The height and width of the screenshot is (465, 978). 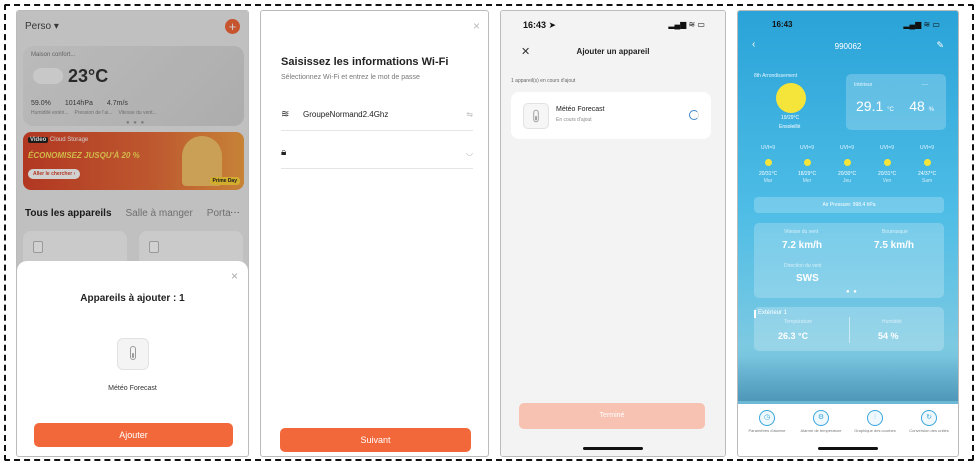 What do you see at coordinates (896, 102) in the screenshot?
I see `indoor-card: Intérieur ---- 29.1 °C 48 %` at bounding box center [896, 102].